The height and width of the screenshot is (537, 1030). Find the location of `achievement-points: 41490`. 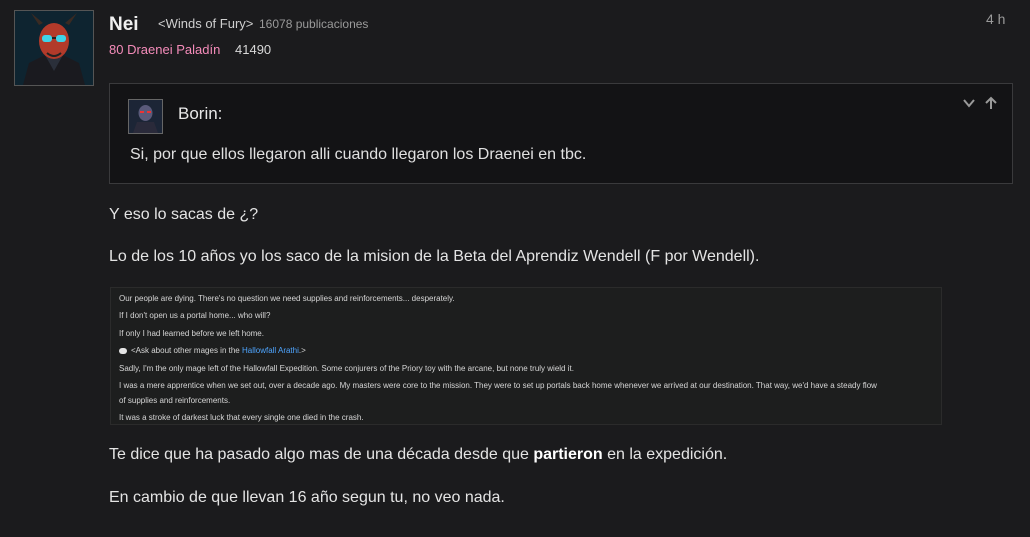

achievement-points: 41490 is located at coordinates (253, 49).